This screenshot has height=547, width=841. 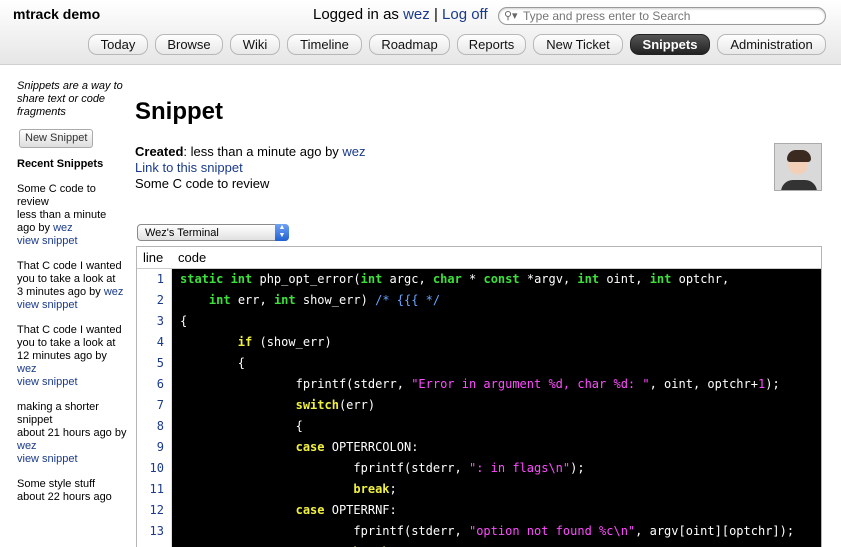 What do you see at coordinates (154, 531) in the screenshot?
I see `line-number-link: 13` at bounding box center [154, 531].